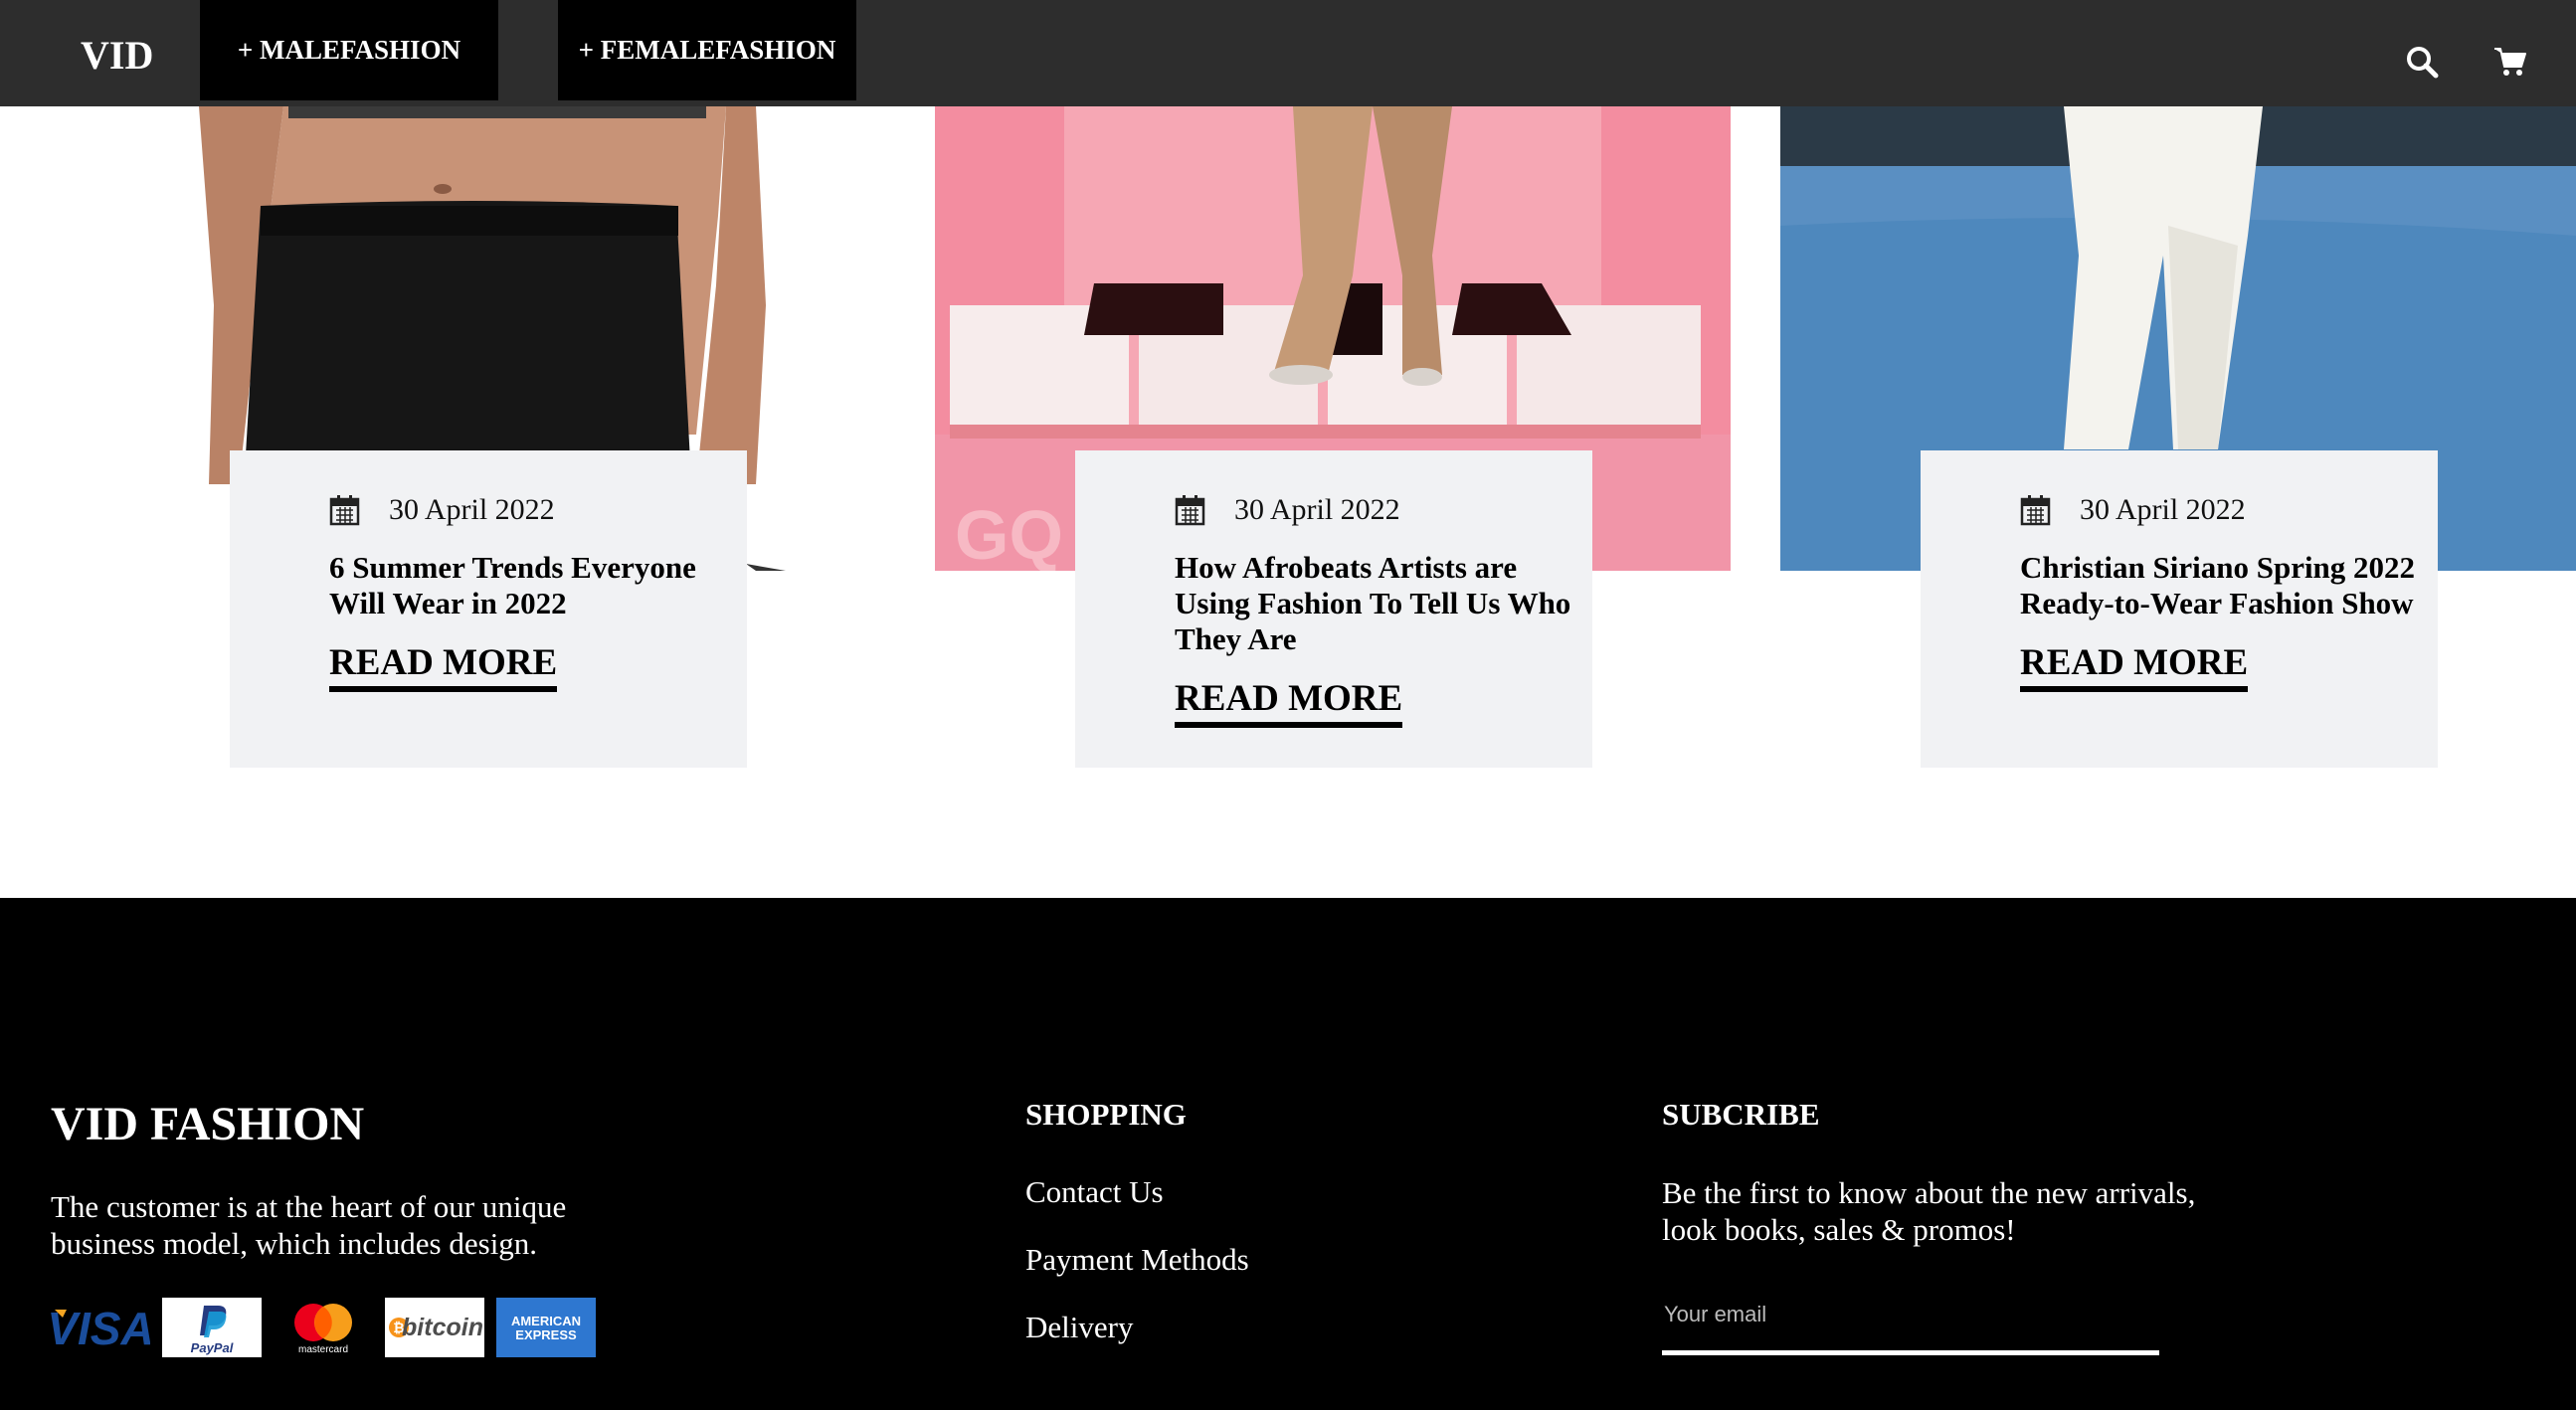 The width and height of the screenshot is (2576, 1410). What do you see at coordinates (707, 50) in the screenshot?
I see `nav-female-fashion: + FEMALEFASHION` at bounding box center [707, 50].